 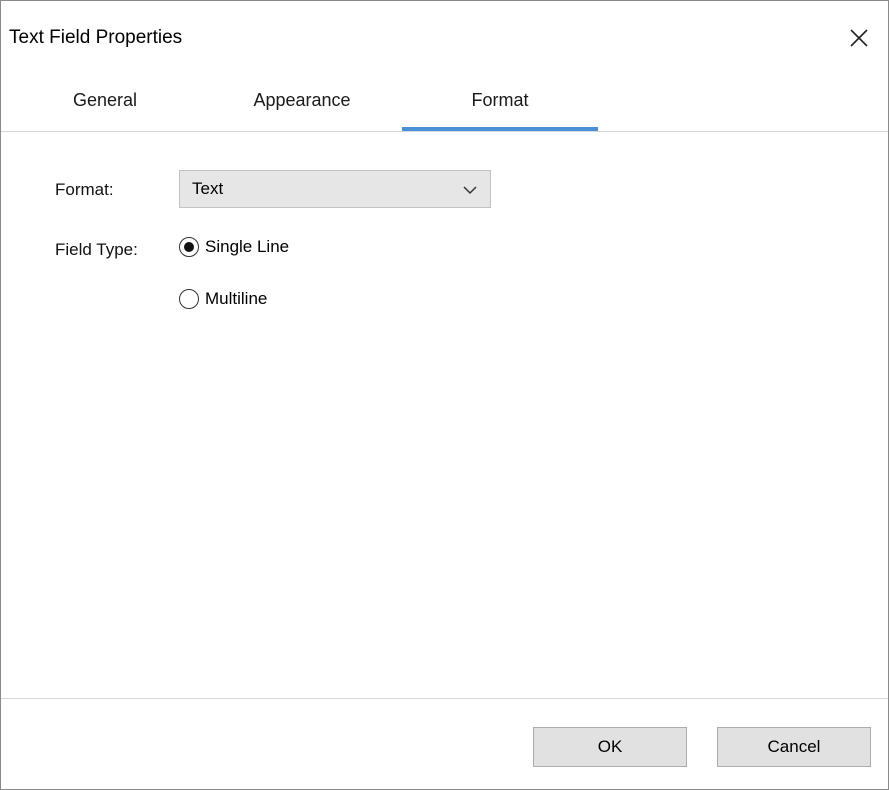 I want to click on tab-format-label: Format, so click(x=500, y=99).